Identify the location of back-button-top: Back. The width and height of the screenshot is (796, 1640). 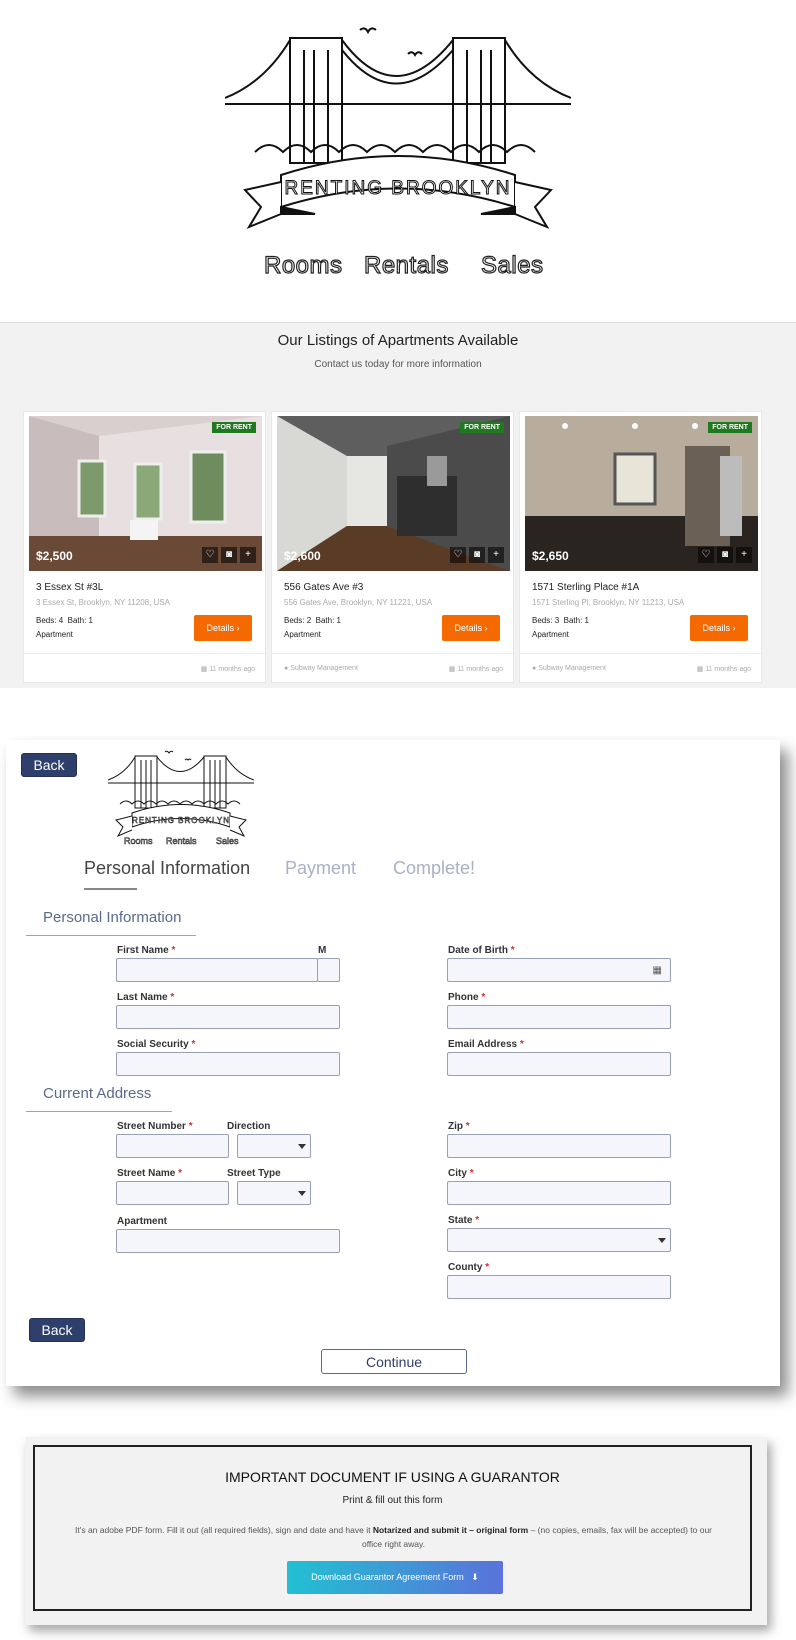
(49, 765).